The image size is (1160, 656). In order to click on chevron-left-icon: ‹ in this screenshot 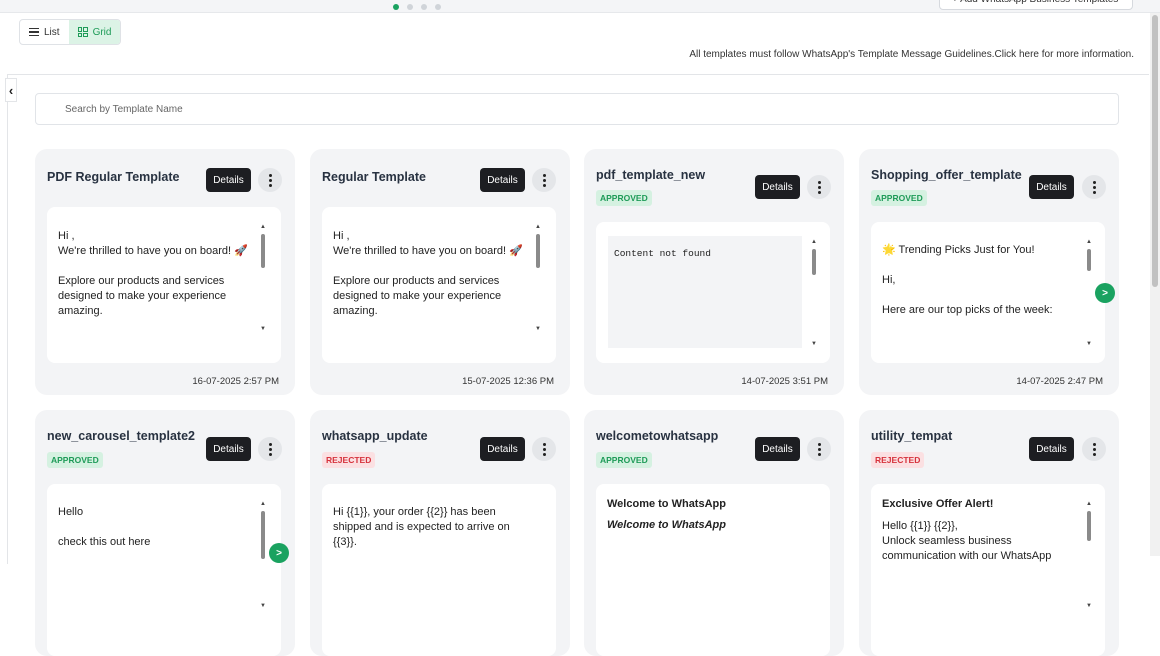, I will do `click(11, 90)`.